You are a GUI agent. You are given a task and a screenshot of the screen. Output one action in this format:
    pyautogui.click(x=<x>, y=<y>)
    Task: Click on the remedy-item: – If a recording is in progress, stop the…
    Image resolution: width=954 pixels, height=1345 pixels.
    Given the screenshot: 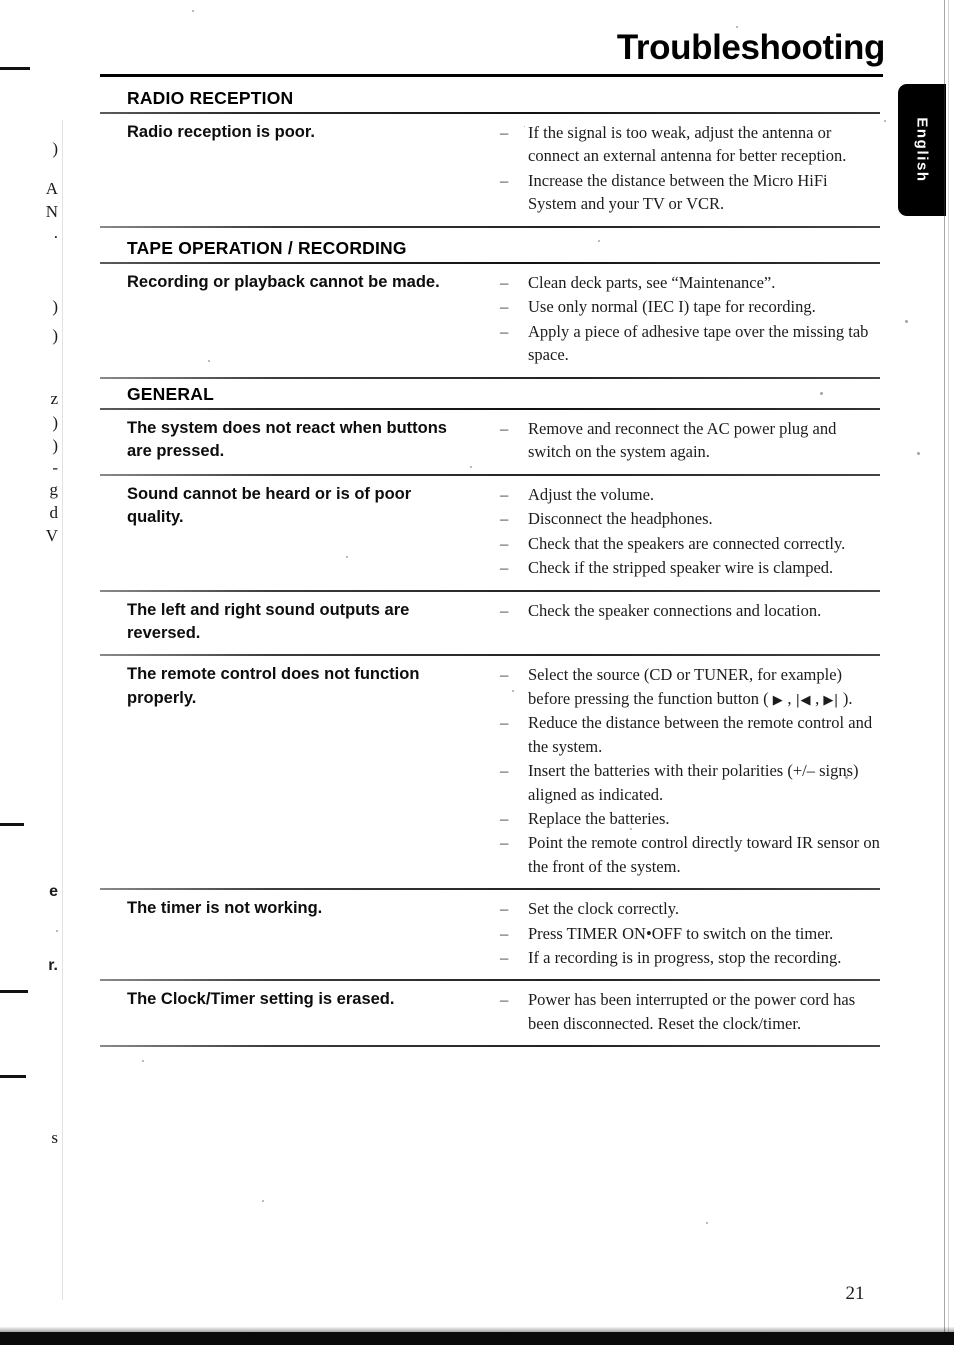 What is the action you would take?
    pyautogui.click(x=690, y=957)
    